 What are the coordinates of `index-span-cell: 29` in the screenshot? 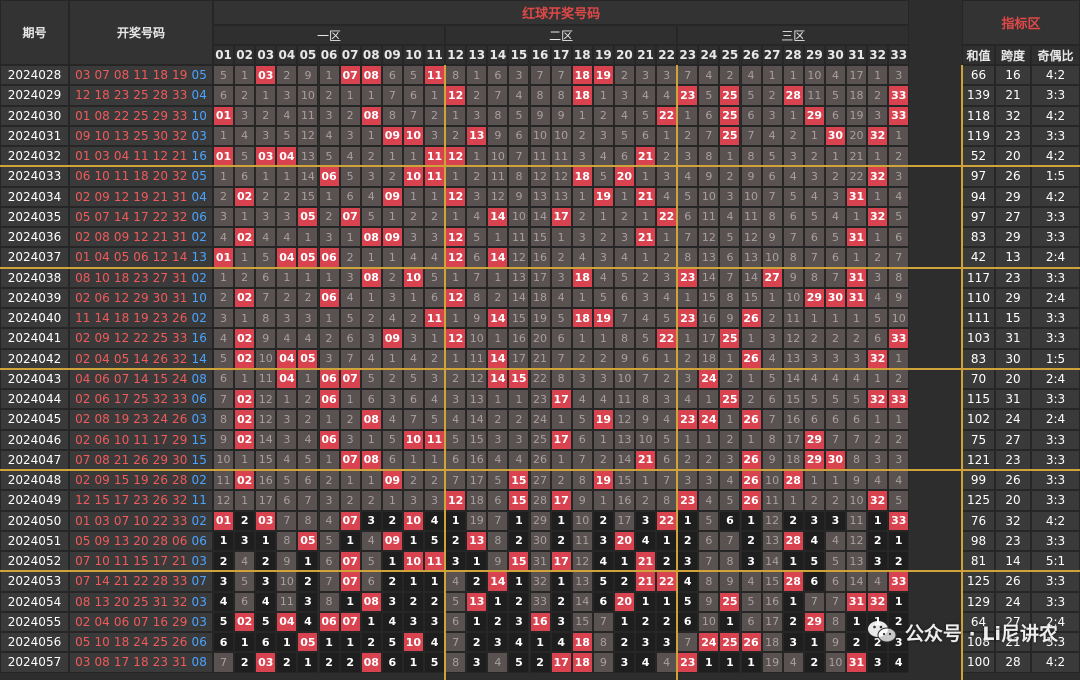 It's located at (1013, 196).